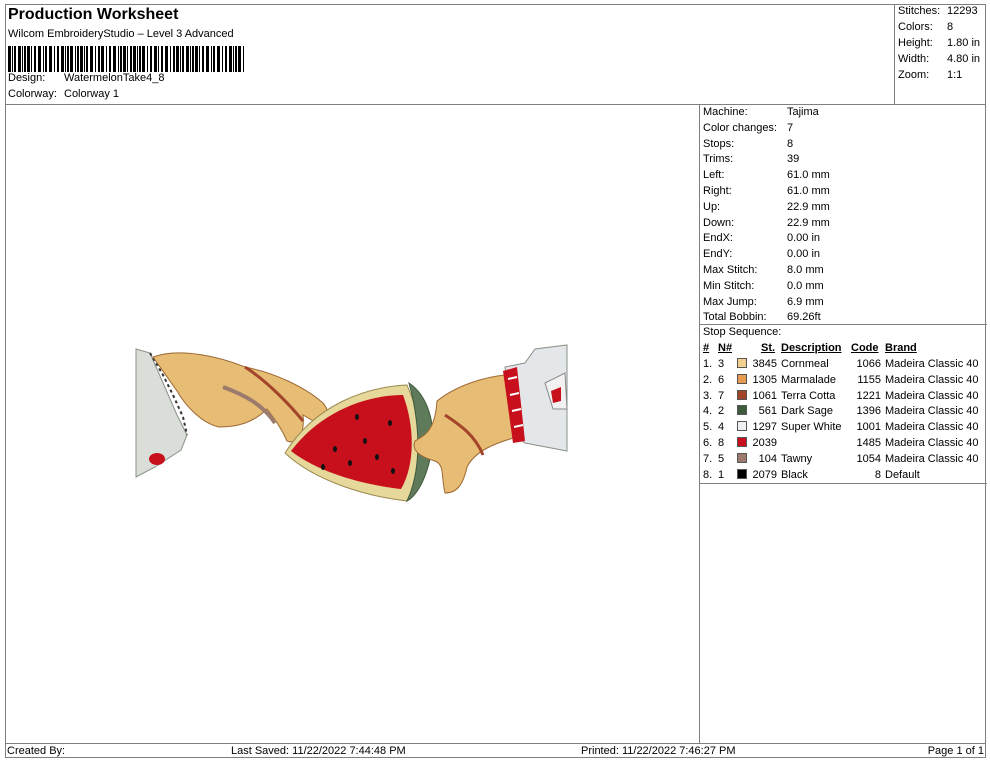 Image resolution: width=990 pixels, height=762 pixels. What do you see at coordinates (658, 751) in the screenshot?
I see `printed-date: Printed: 11/22/2022 7:46:27 PM` at bounding box center [658, 751].